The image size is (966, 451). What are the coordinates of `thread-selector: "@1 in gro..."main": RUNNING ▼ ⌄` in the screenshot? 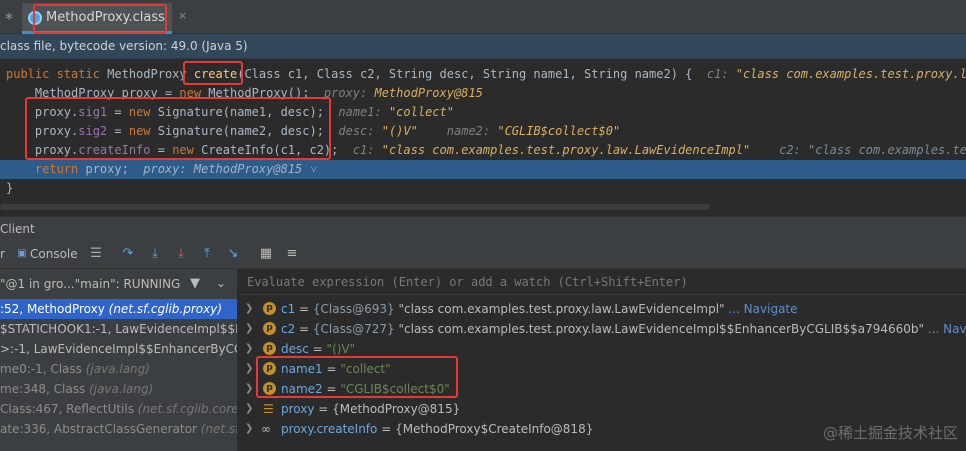 It's located at (118, 284).